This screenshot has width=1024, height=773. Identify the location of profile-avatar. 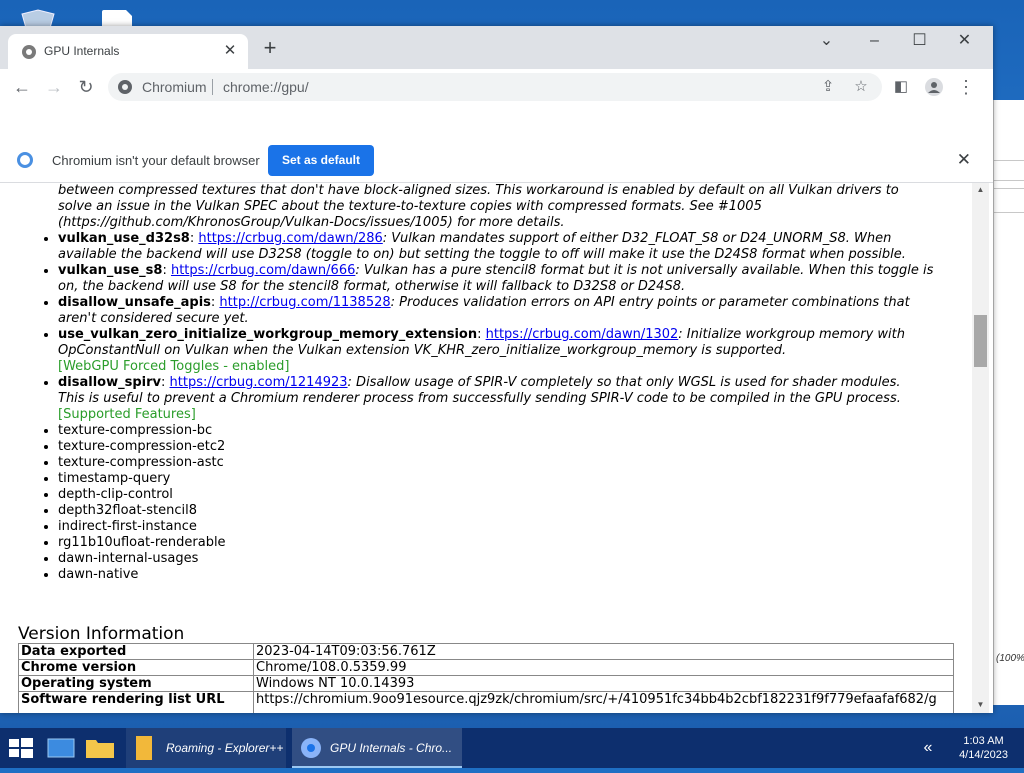
(934, 87).